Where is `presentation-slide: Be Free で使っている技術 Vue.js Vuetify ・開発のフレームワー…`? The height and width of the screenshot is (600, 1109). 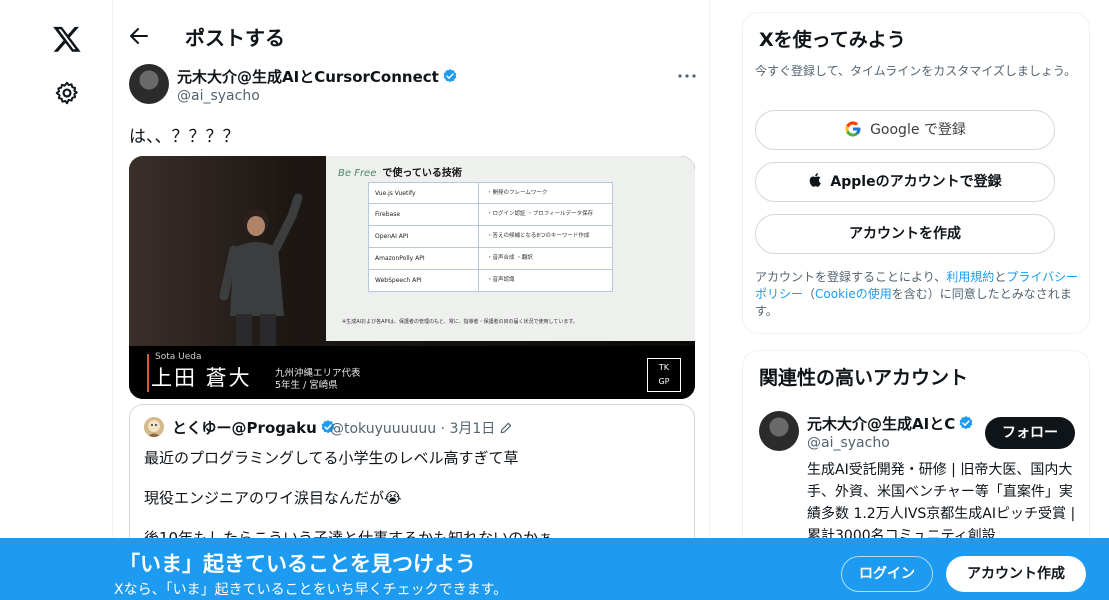
presentation-slide: Be Free で使っている技術 Vue.js Vuetify ・開発のフレームワー… is located at coordinates (510, 248).